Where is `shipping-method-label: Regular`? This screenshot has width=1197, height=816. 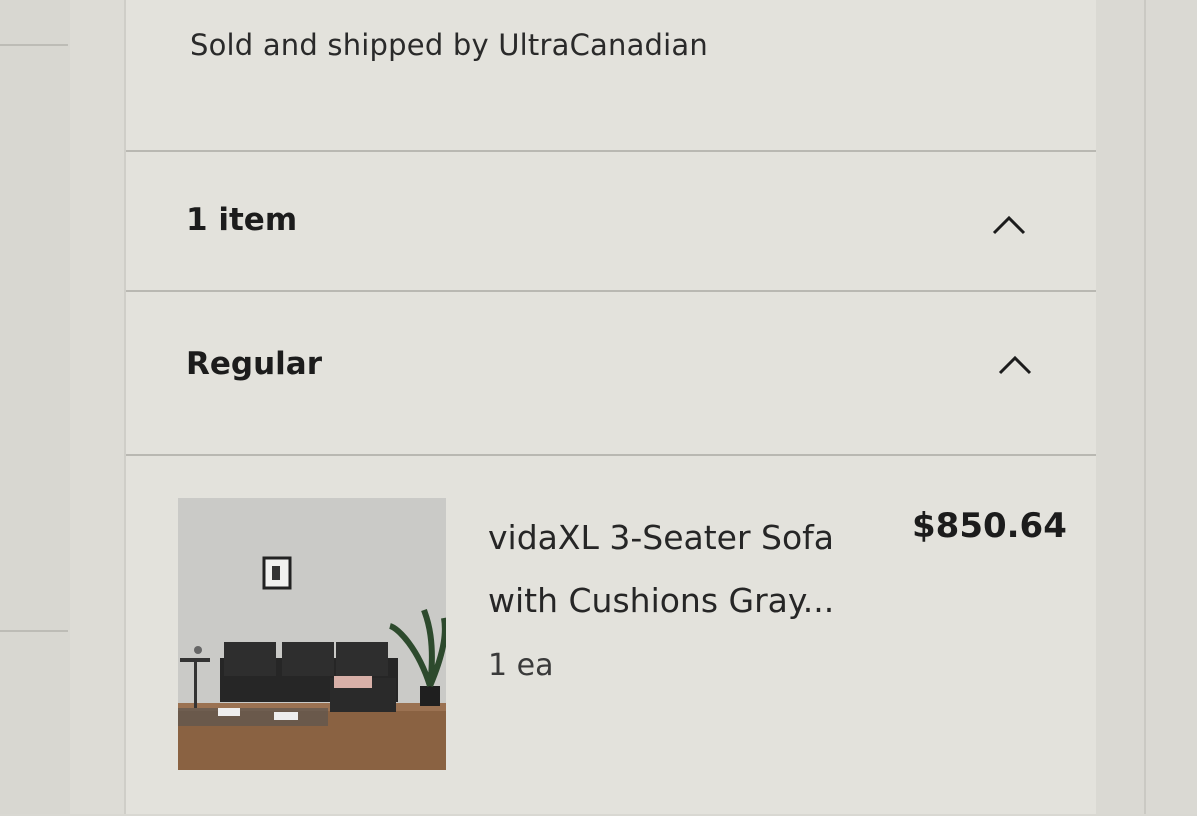
shipping-method-label: Regular is located at coordinates (254, 364).